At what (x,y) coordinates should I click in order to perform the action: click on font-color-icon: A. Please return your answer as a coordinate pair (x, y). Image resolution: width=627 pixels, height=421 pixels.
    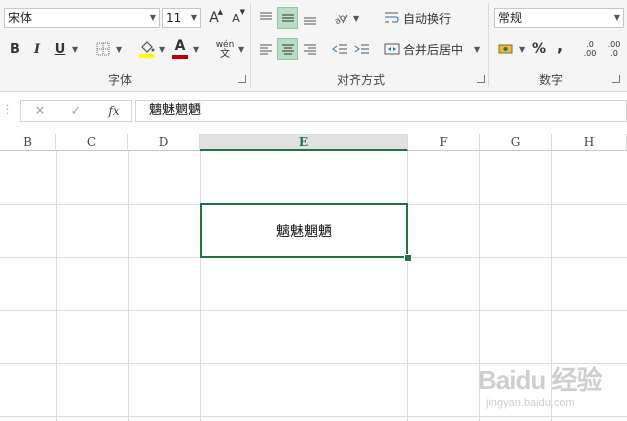
    Looking at the image, I should click on (180, 46).